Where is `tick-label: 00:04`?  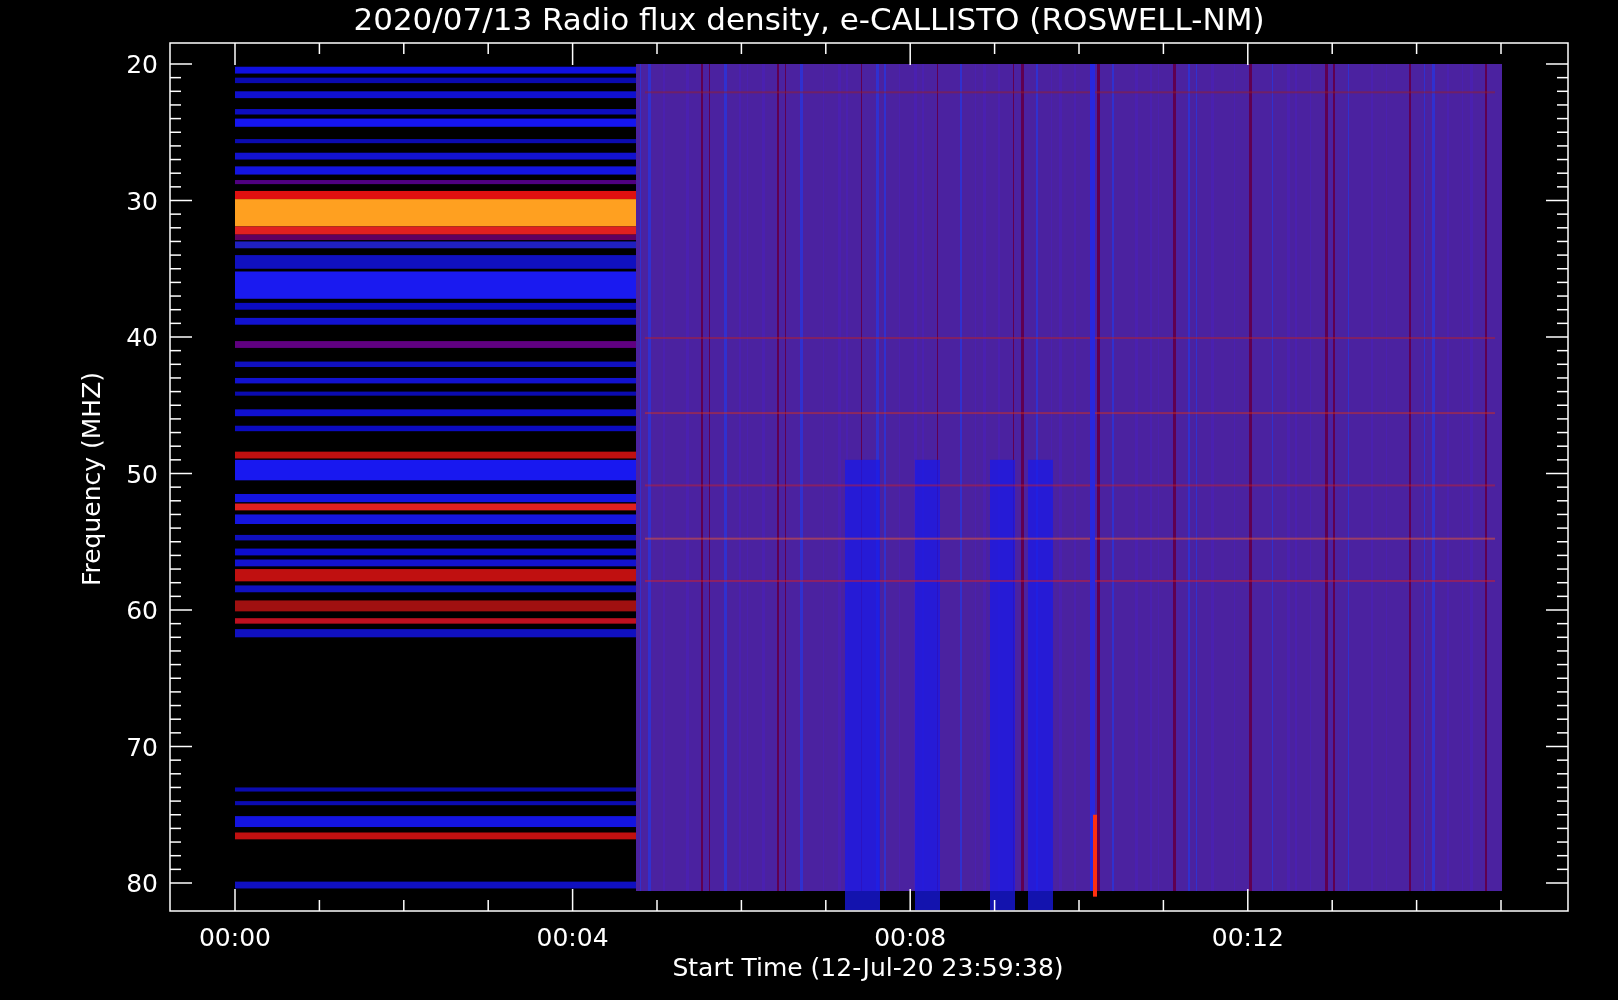
tick-label: 00:04 is located at coordinates (572, 937).